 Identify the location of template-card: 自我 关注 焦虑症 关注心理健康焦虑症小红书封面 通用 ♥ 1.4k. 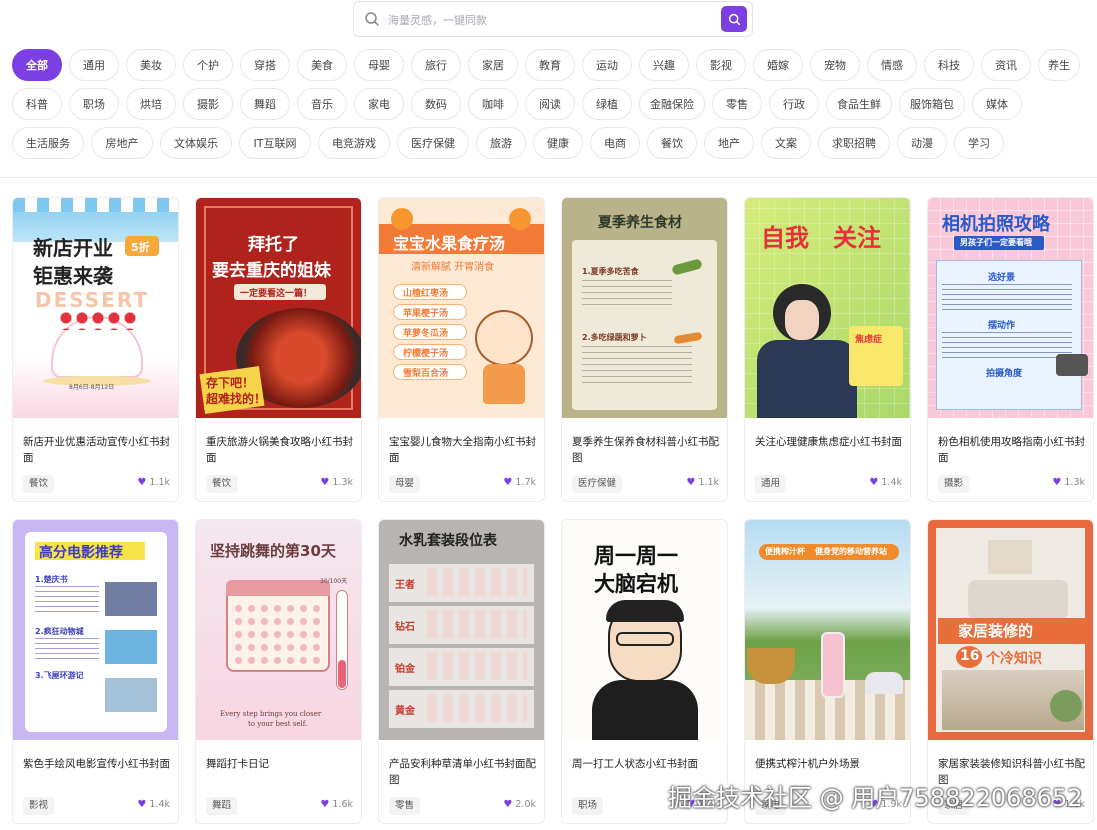
(827, 349).